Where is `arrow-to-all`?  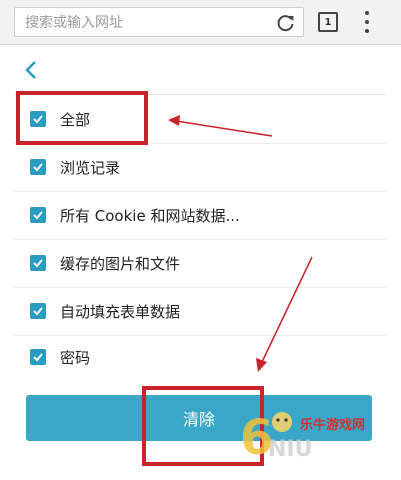 arrow-to-all is located at coordinates (224, 128).